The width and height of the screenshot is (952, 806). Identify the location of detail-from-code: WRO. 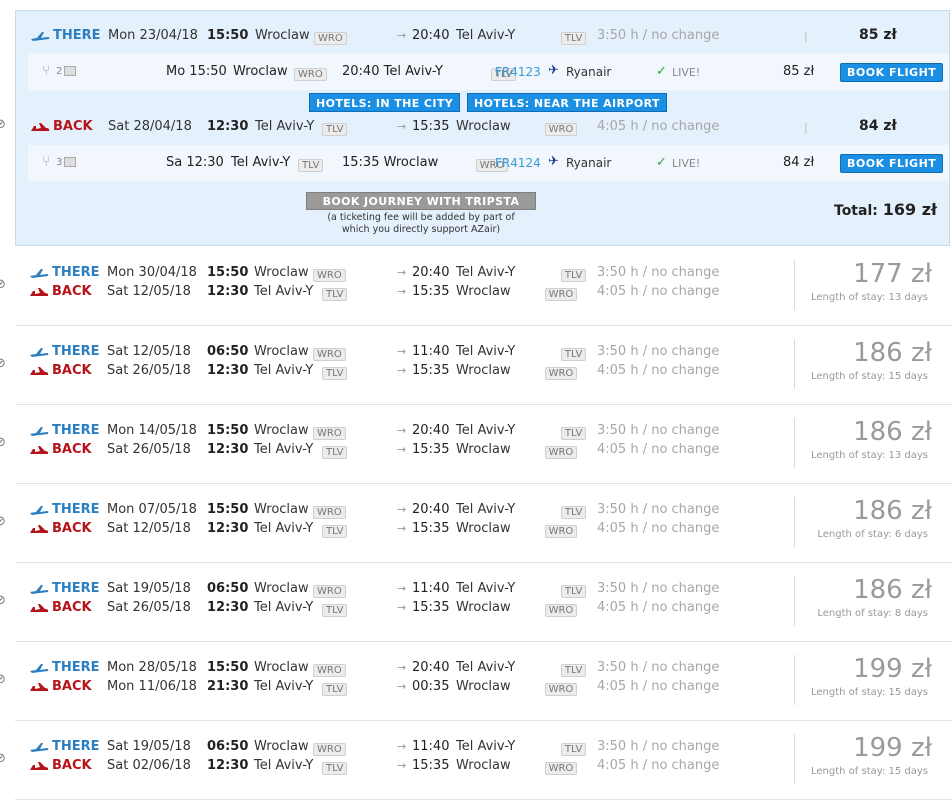
(310, 74).